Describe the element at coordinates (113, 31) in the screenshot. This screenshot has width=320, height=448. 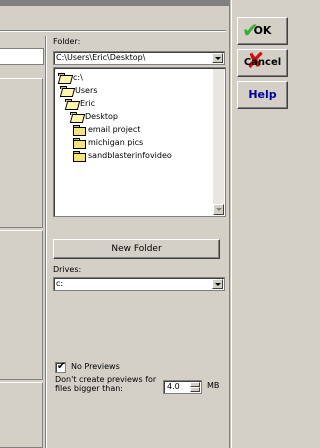
I see `group-divider` at that location.